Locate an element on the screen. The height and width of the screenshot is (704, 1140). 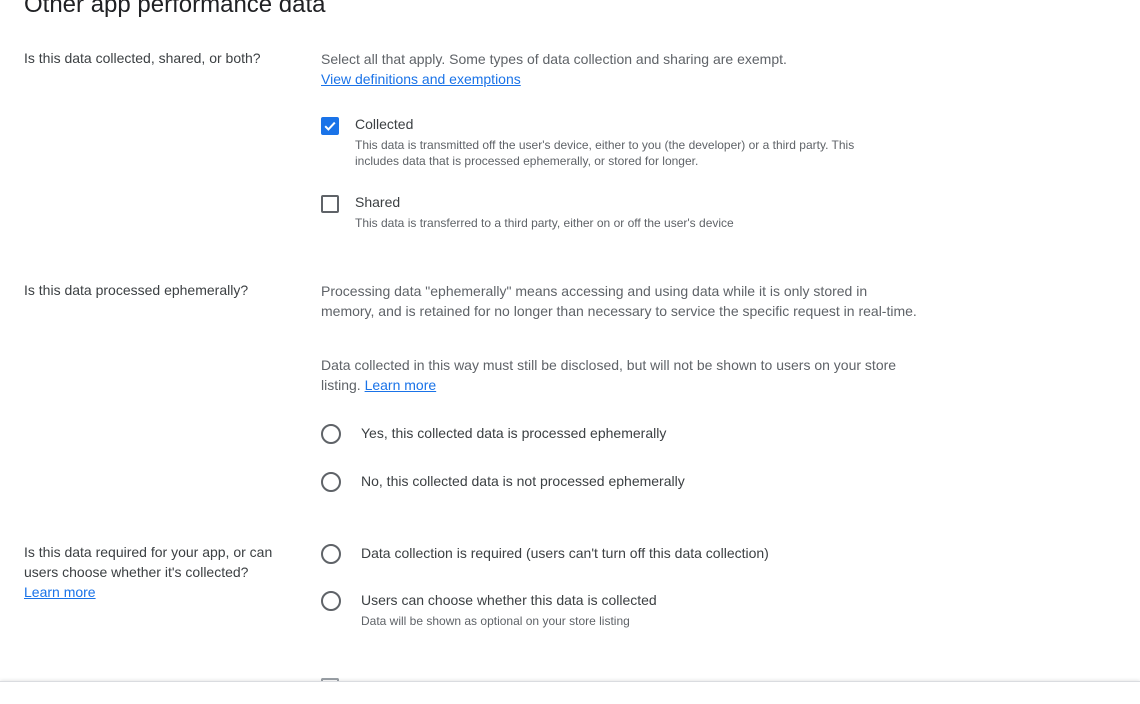
ephemeral-learn-more-link: Learn more is located at coordinates (401, 385).